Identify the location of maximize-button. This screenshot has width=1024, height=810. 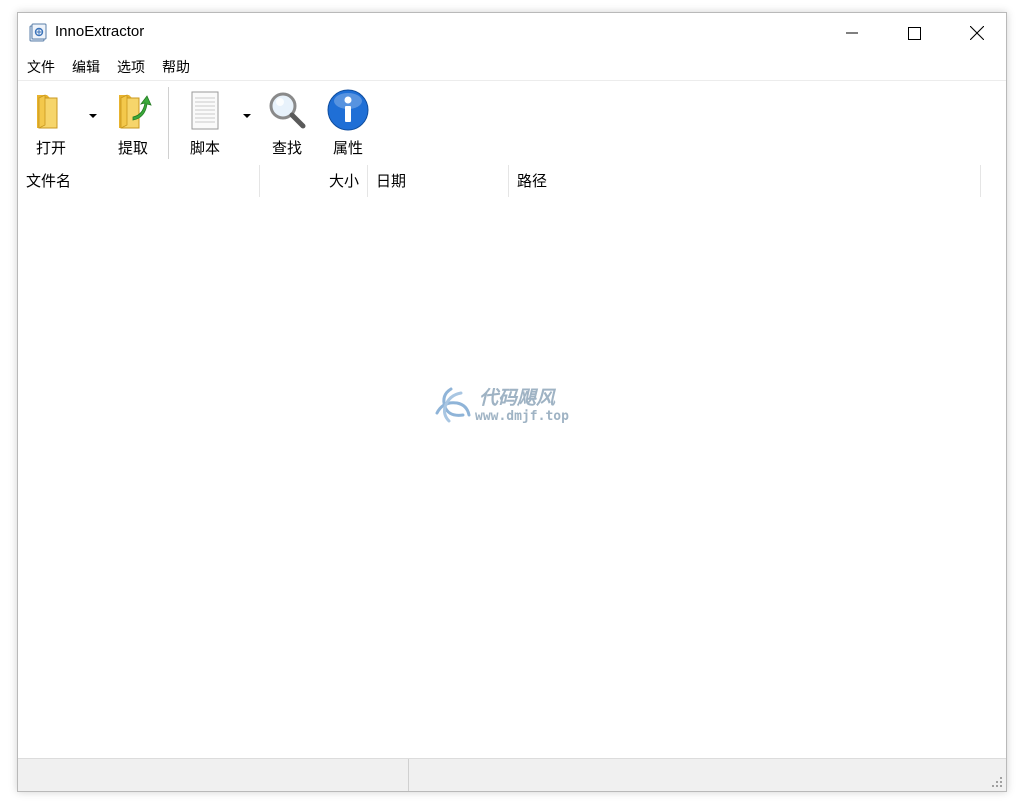
(914, 33).